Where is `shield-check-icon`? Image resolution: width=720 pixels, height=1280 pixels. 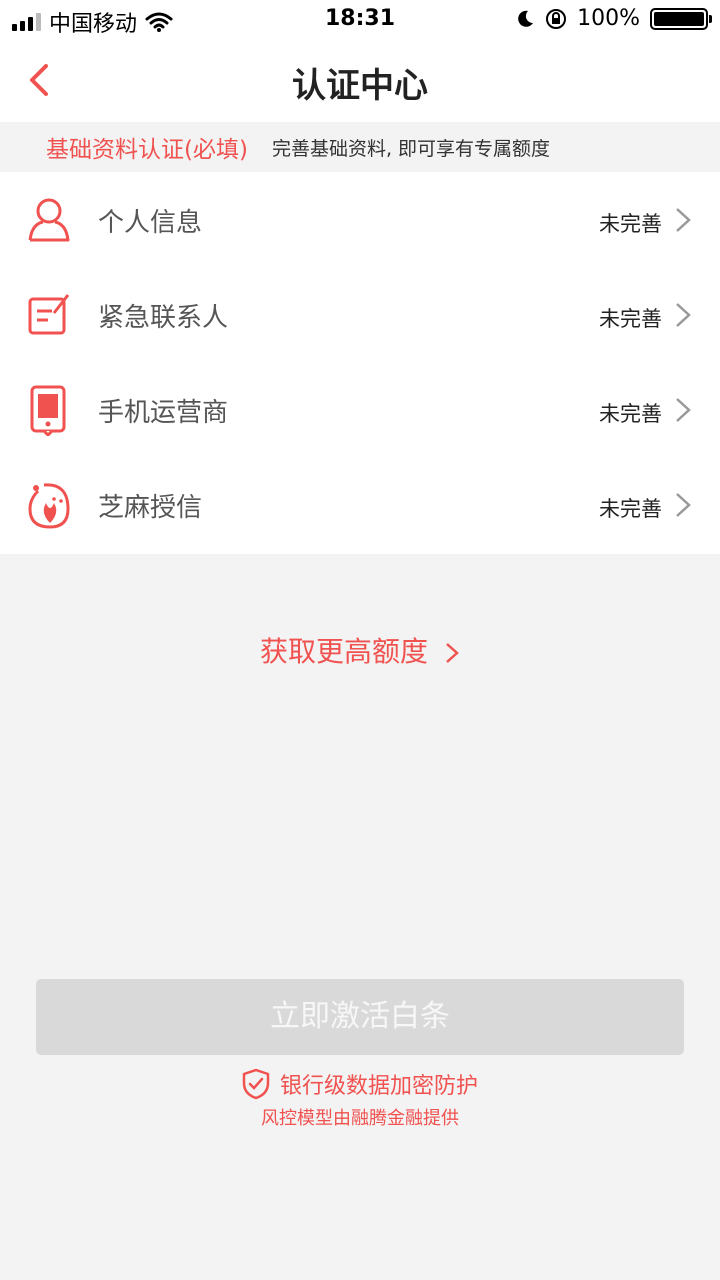 shield-check-icon is located at coordinates (256, 1084).